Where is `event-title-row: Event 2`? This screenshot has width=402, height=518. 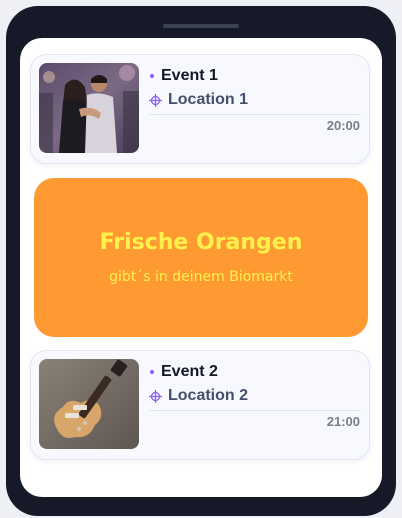 event-title-row: Event 2 is located at coordinates (183, 372).